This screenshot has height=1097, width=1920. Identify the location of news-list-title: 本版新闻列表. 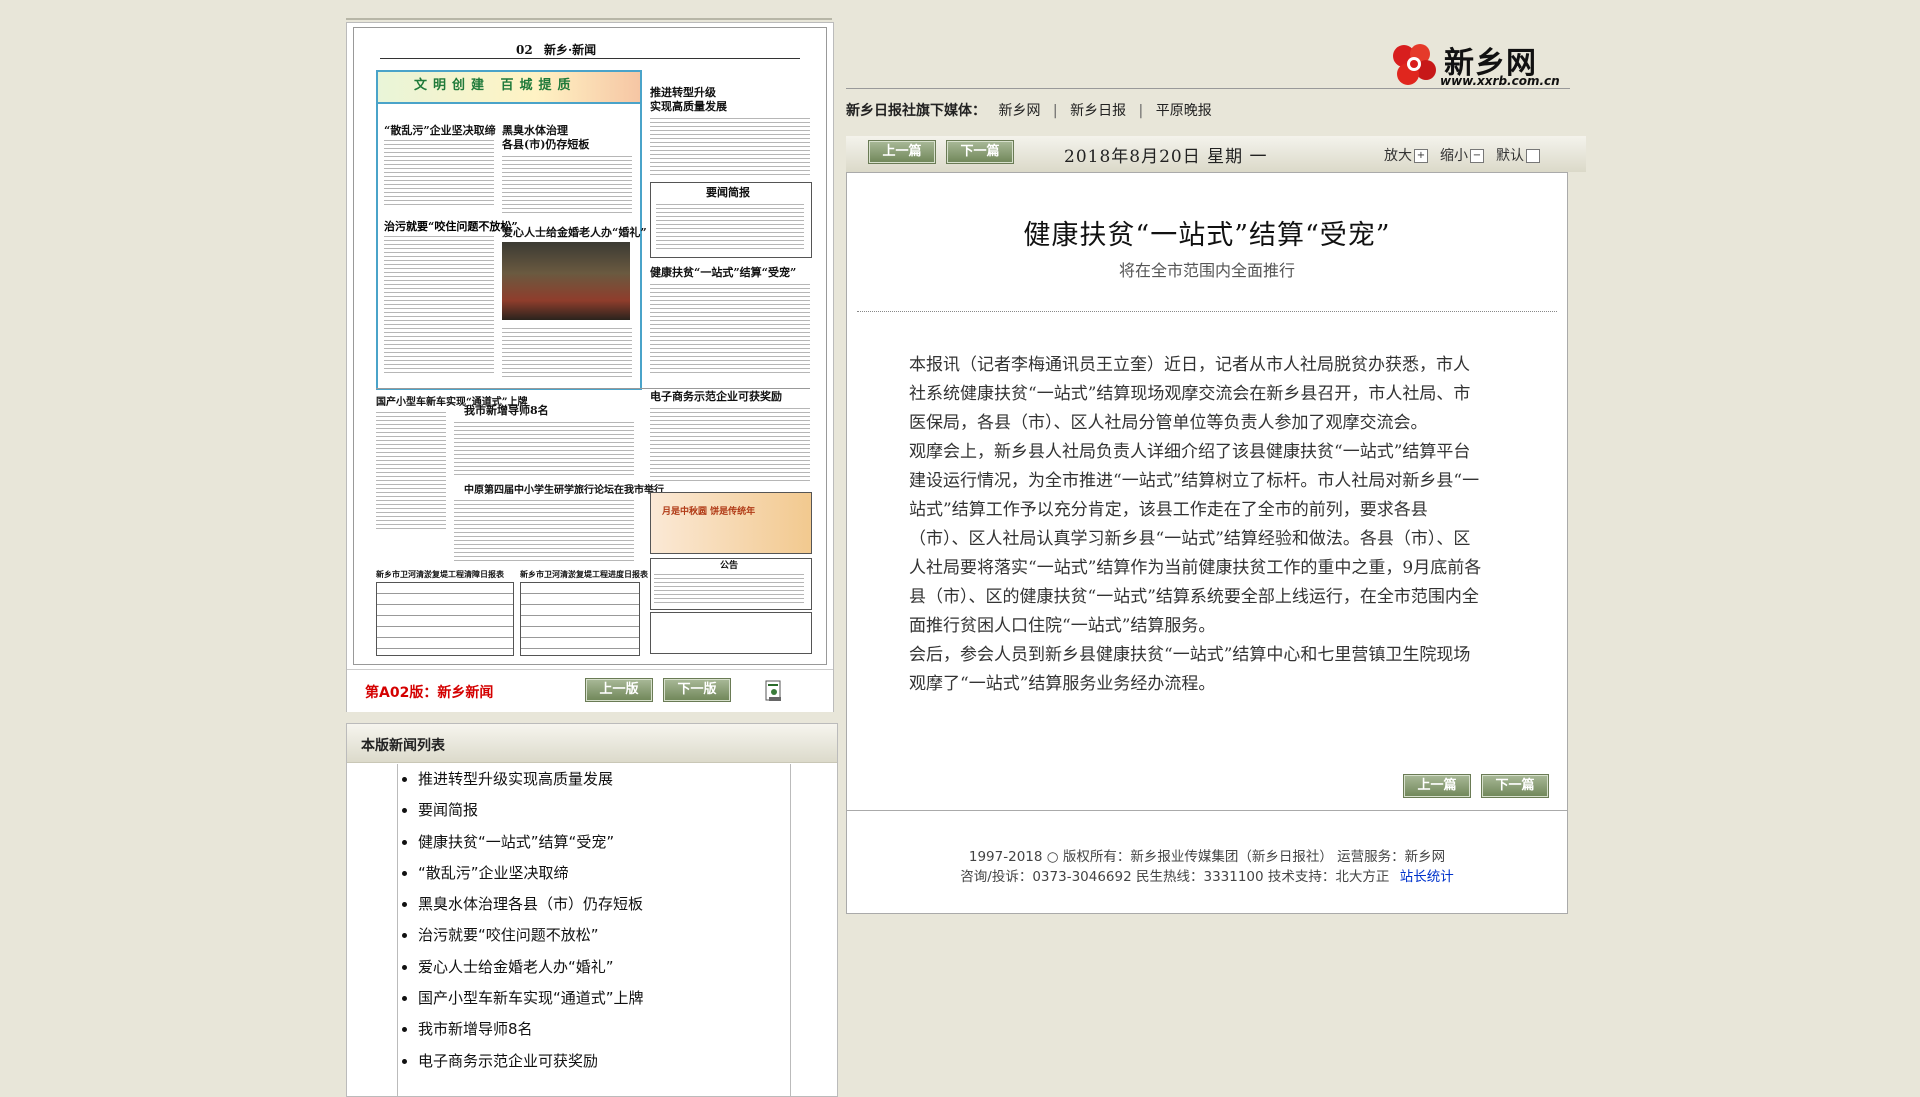
(403, 746).